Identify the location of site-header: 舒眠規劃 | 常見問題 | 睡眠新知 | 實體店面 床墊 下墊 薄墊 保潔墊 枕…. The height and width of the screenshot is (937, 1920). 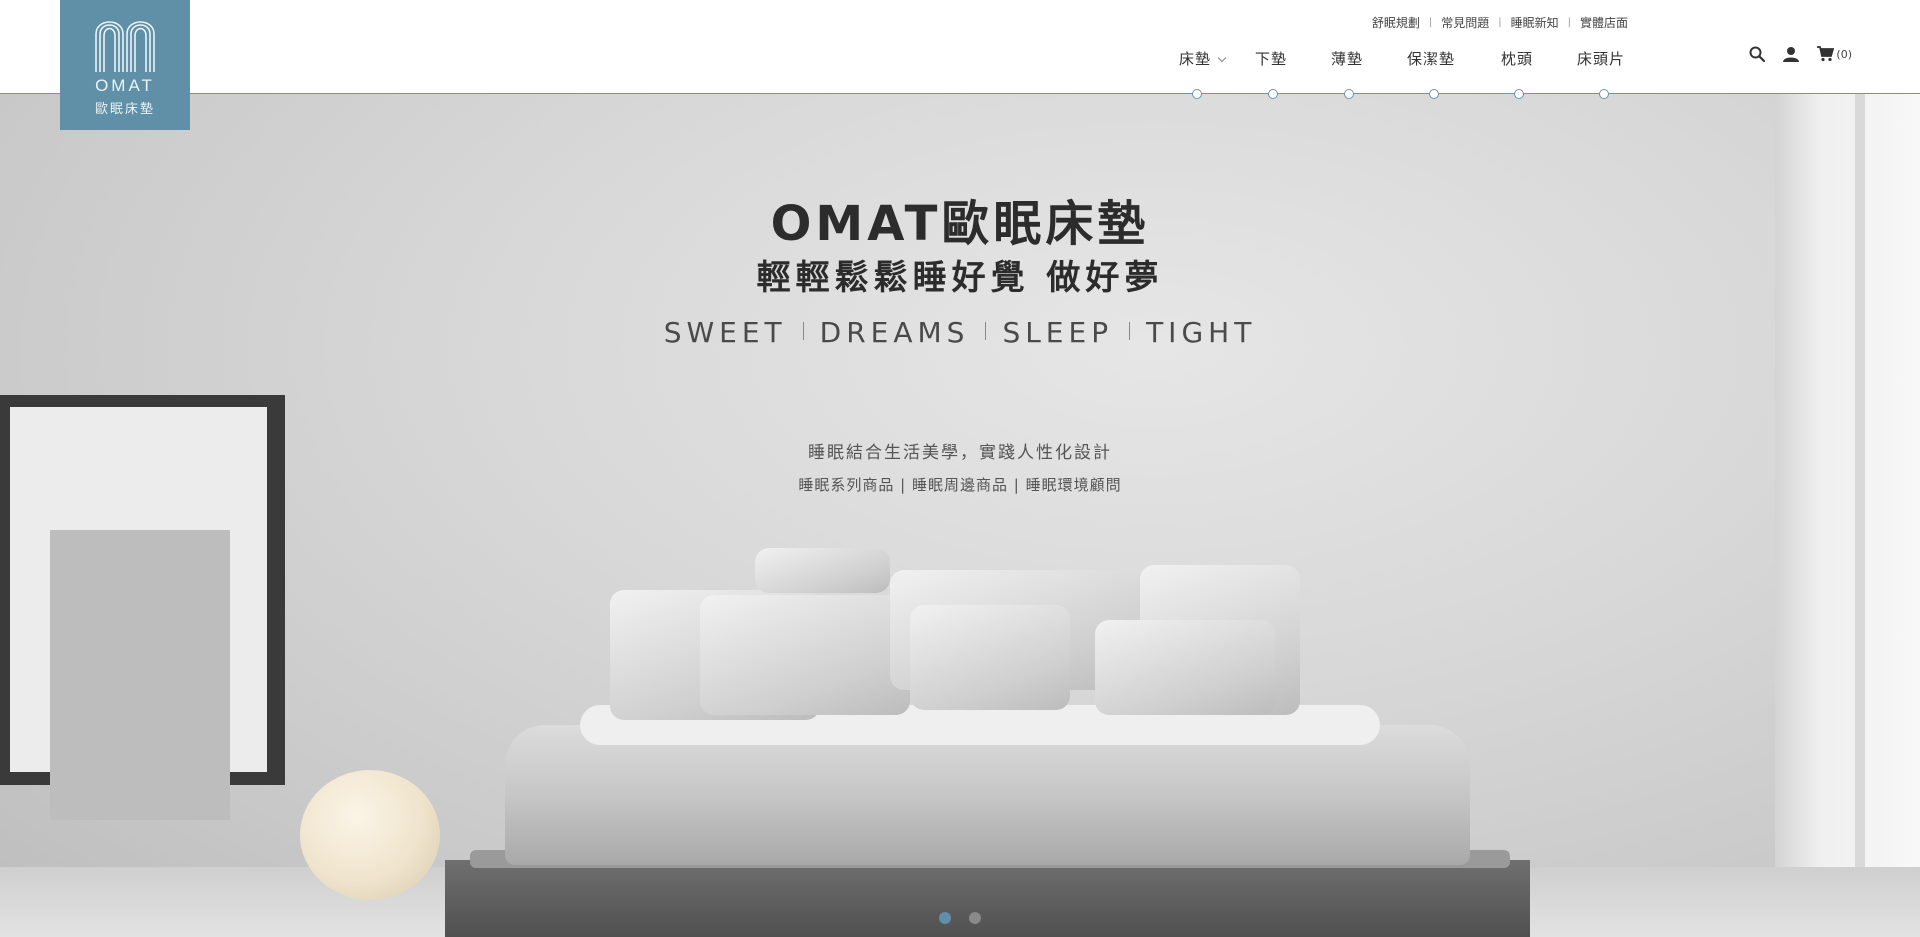
(960, 47).